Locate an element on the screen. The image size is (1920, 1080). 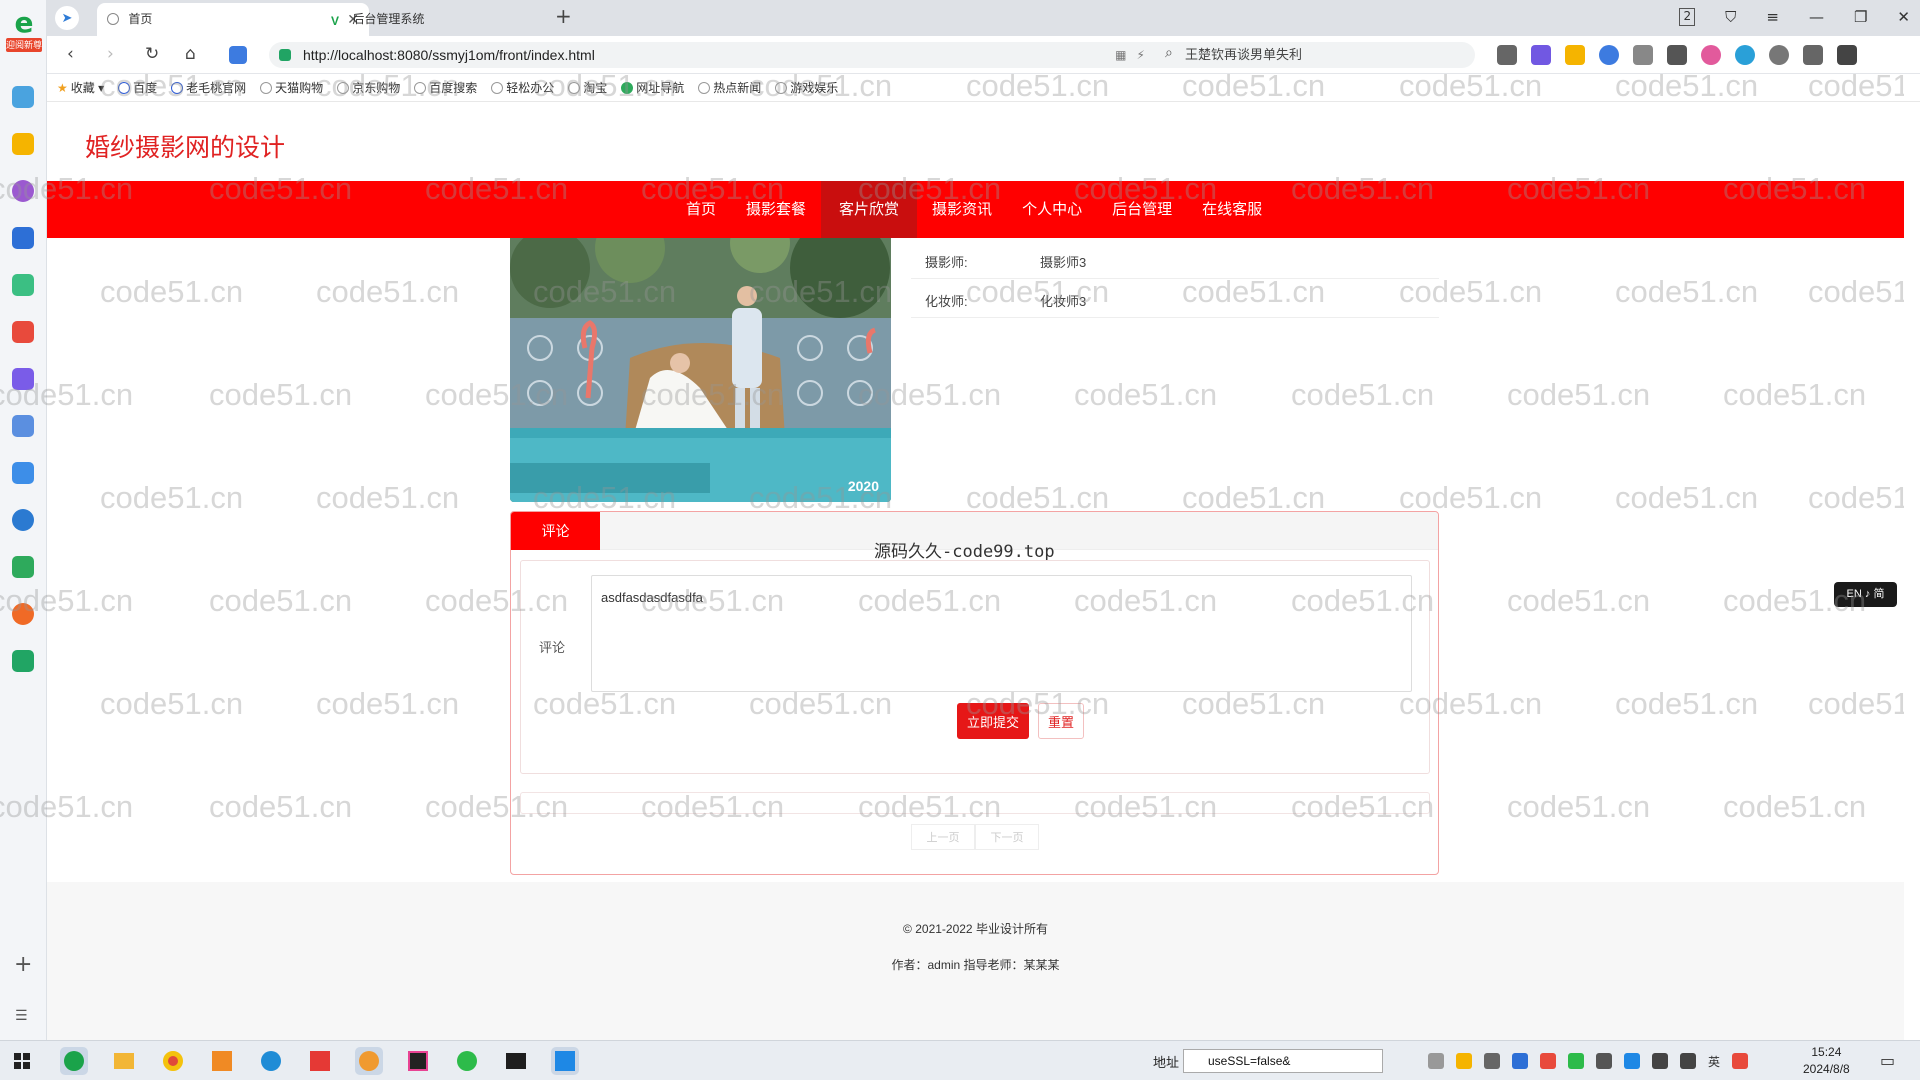
forward-icon: › is located at coordinates (110, 54).